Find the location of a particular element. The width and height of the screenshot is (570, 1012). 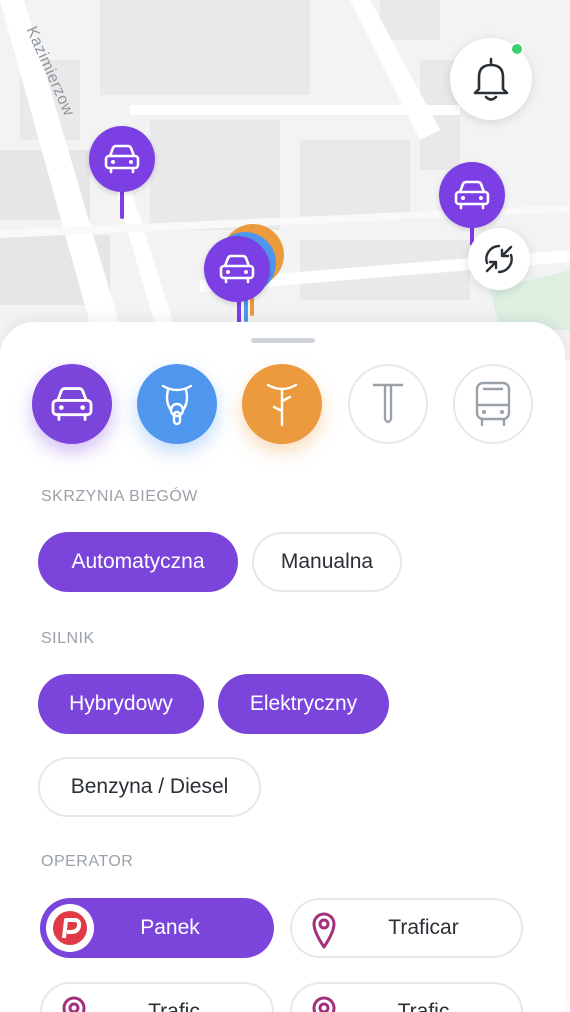

recenter-icon is located at coordinates (499, 259).